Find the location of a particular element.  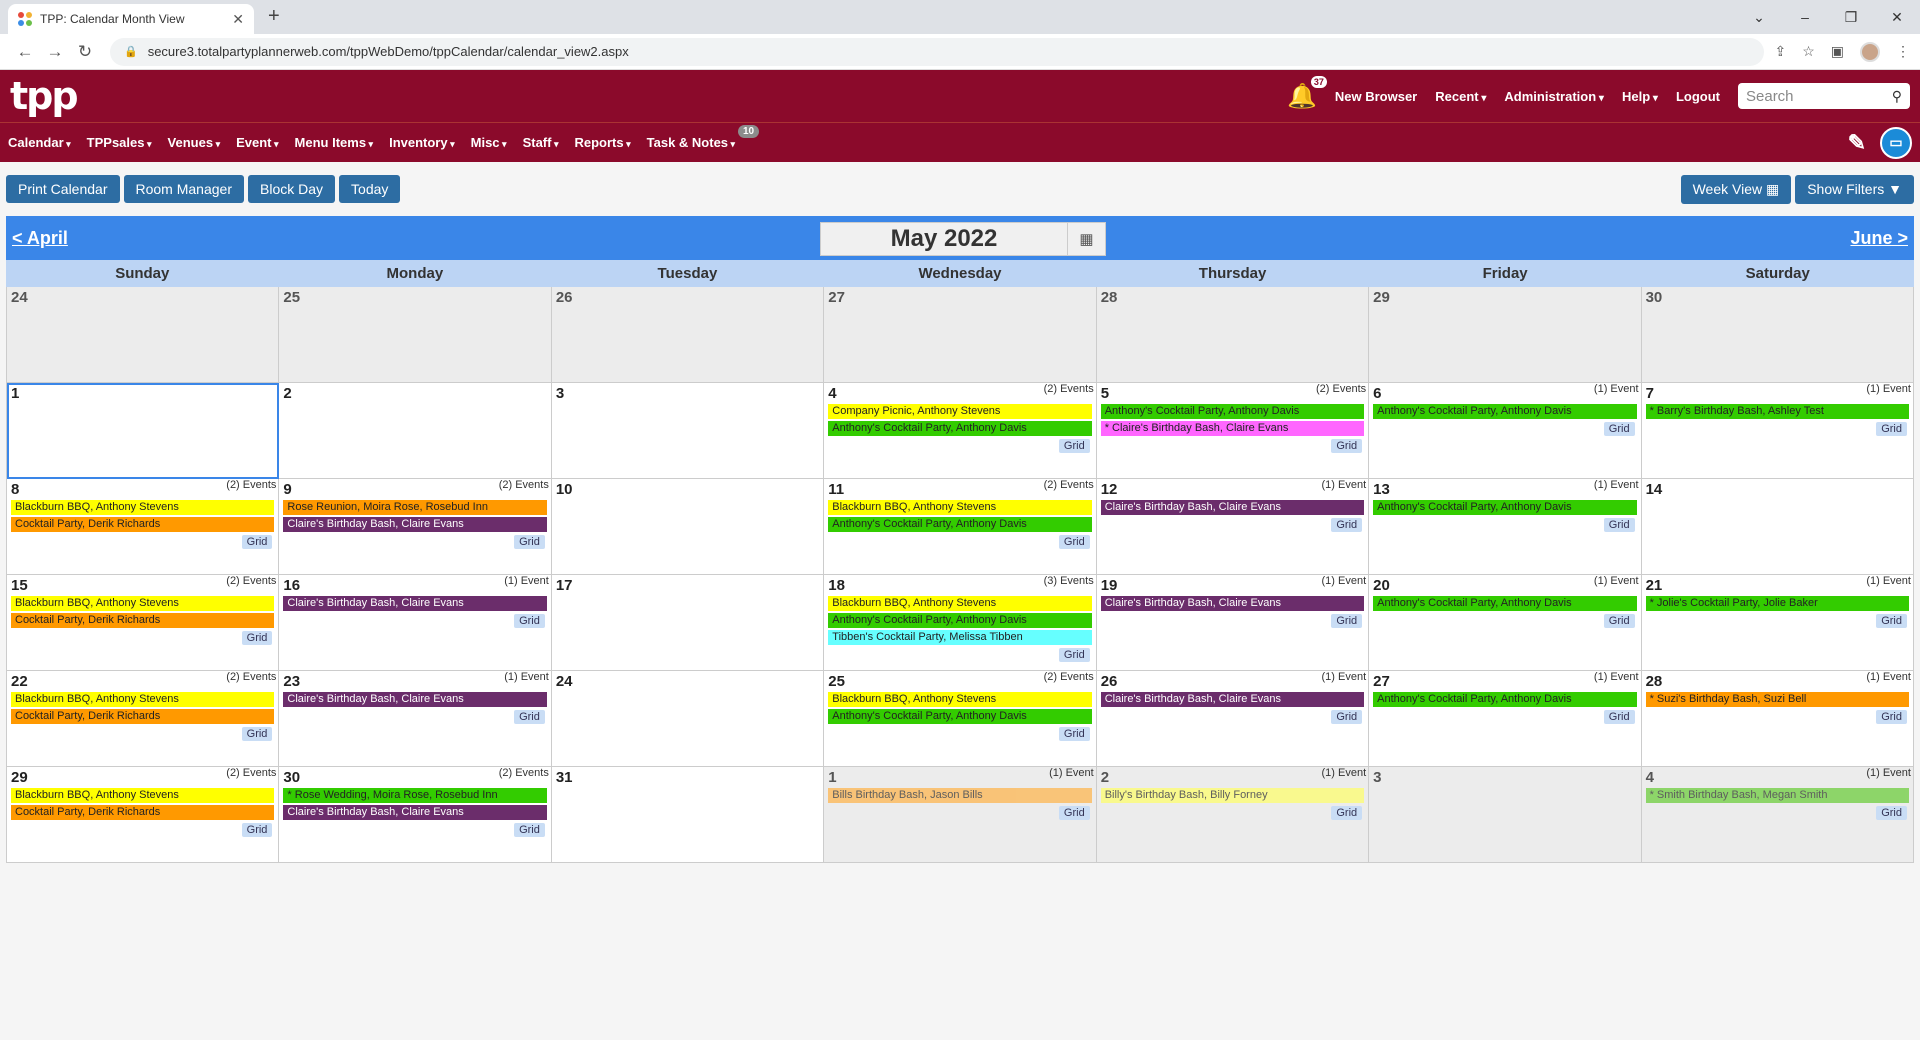

help-menu: Help is located at coordinates (1640, 96).